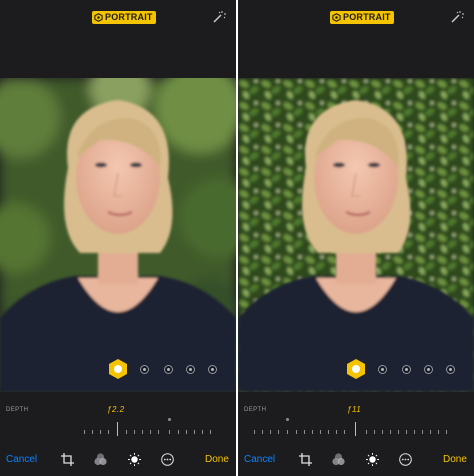  I want to click on depth-controls: DEPTH ƒ2.2 Cancel Done, so click(118, 434).